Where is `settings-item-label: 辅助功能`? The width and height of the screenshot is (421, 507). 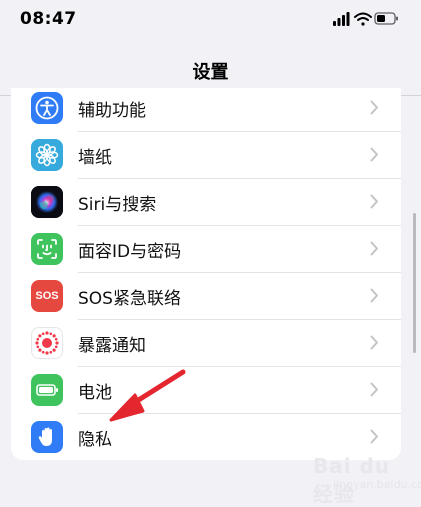 settings-item-label: 辅助功能 is located at coordinates (112, 111).